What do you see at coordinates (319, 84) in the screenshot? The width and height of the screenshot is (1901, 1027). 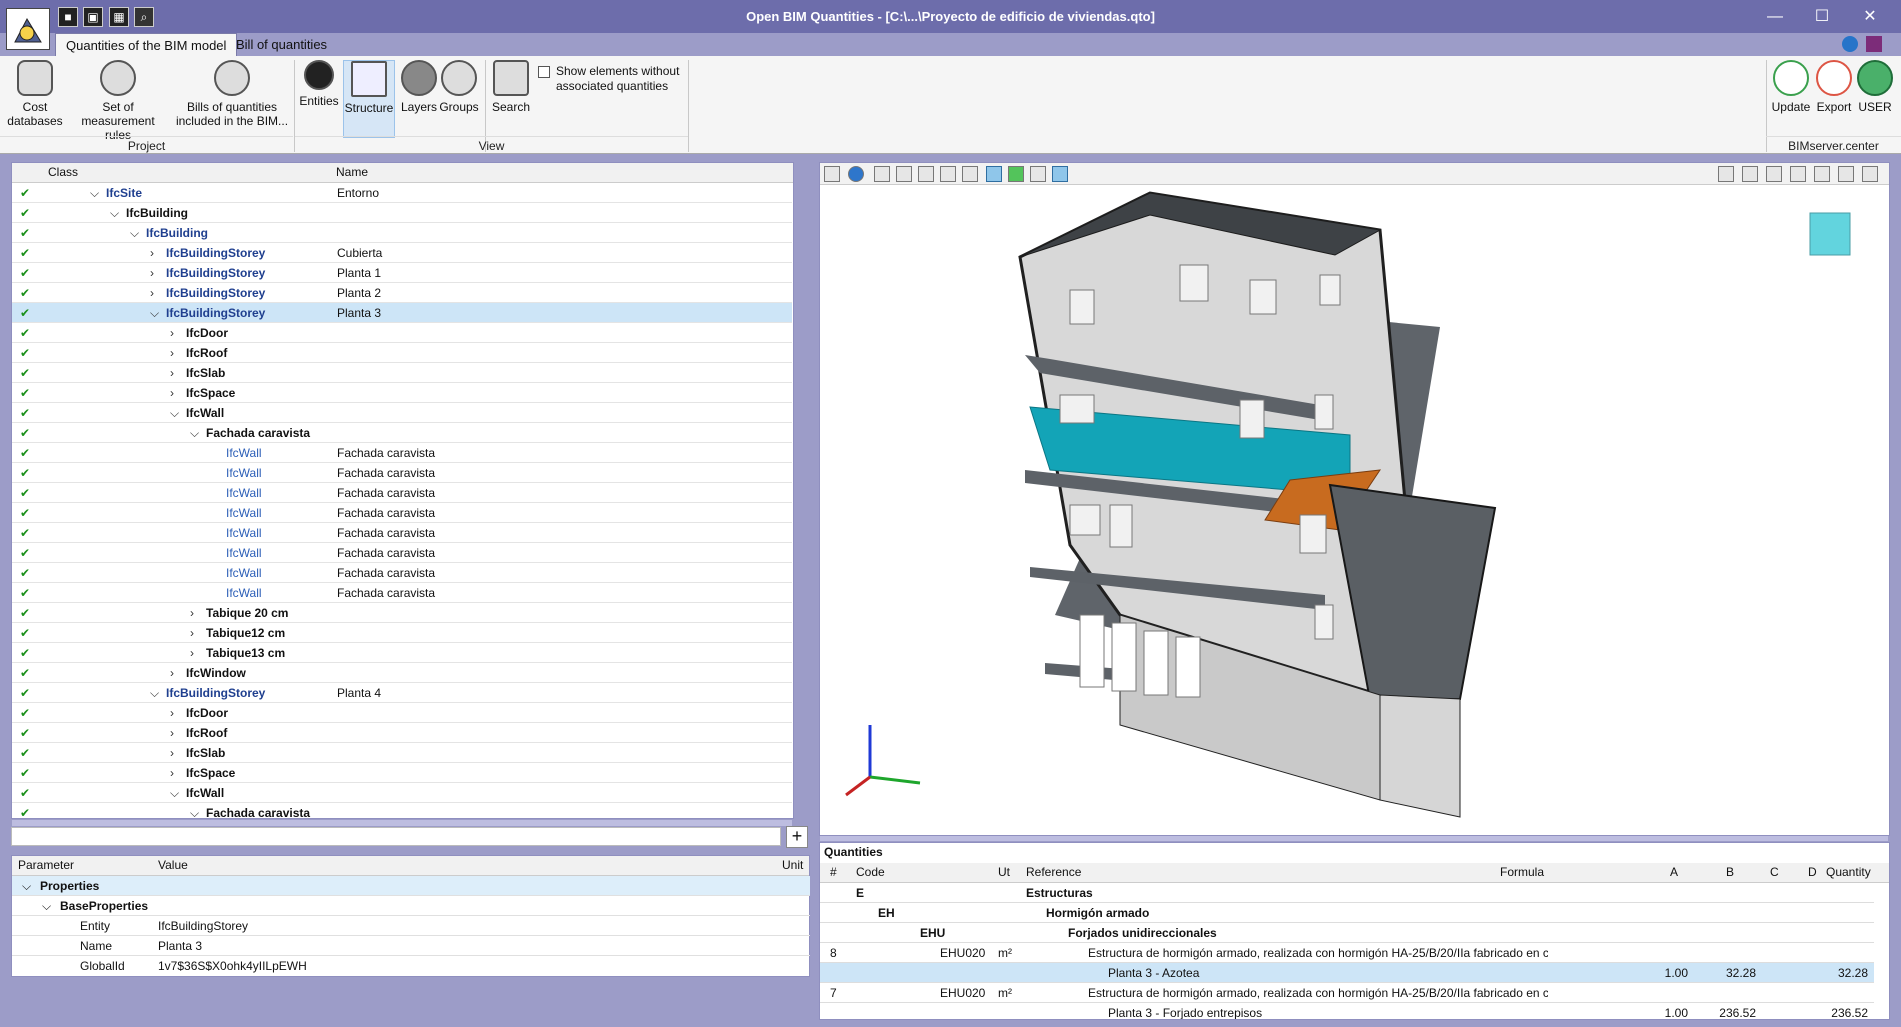 I see `entities-button: Entities` at bounding box center [319, 84].